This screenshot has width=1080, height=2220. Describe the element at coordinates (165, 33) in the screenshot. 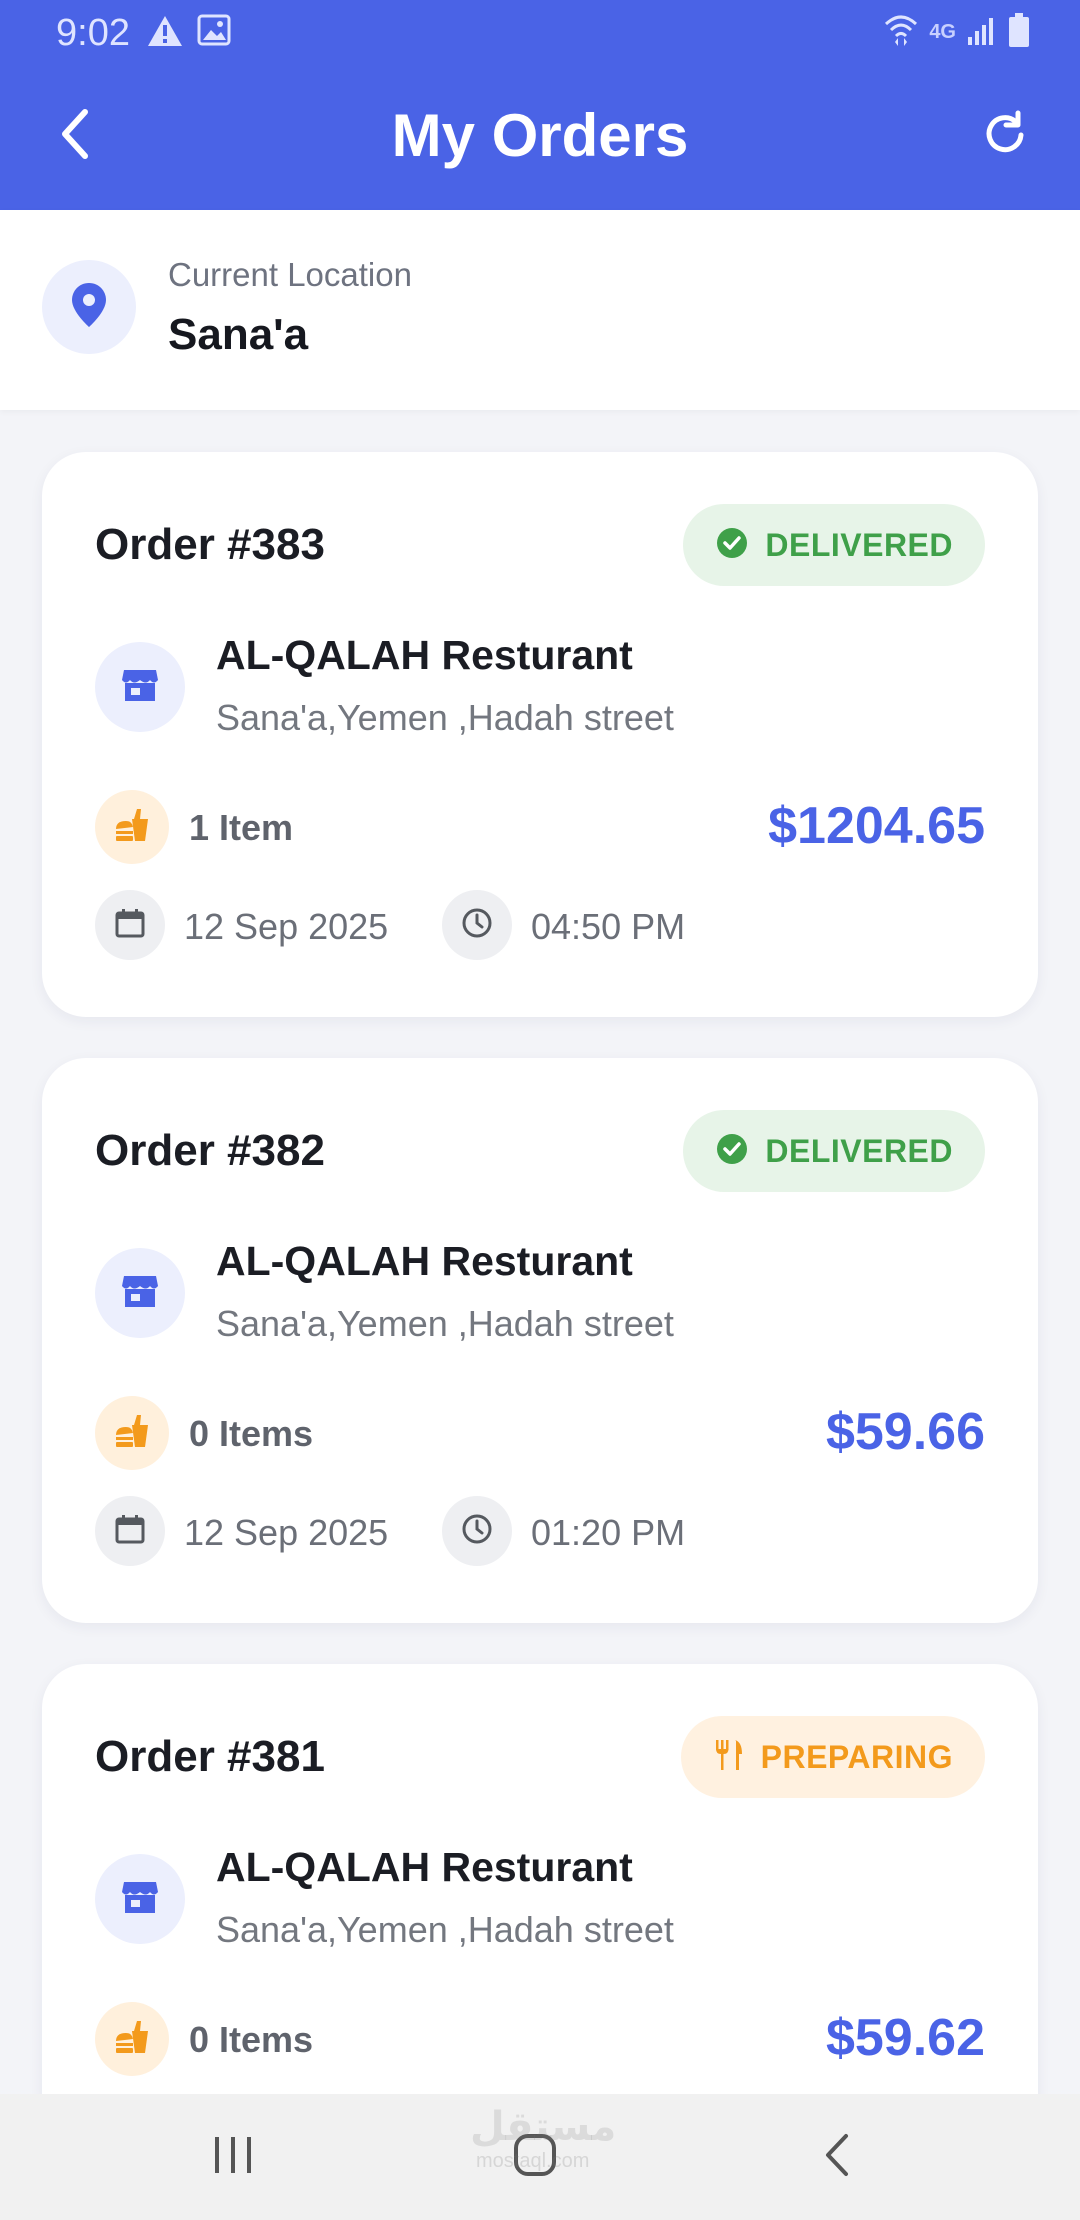

I see `warning-icon` at that location.